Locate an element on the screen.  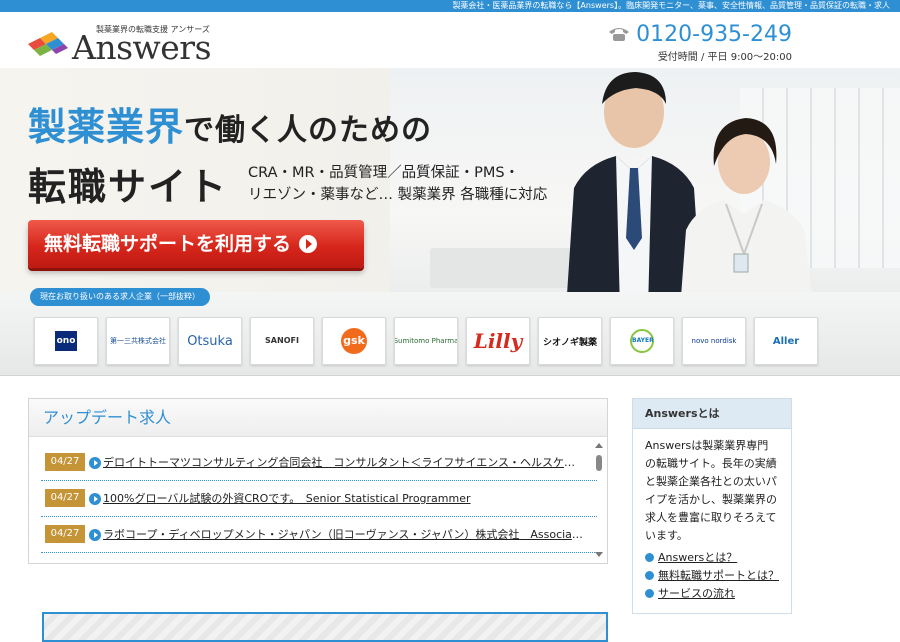
company-logo-otsuka: Otsuka is located at coordinates (210, 341).